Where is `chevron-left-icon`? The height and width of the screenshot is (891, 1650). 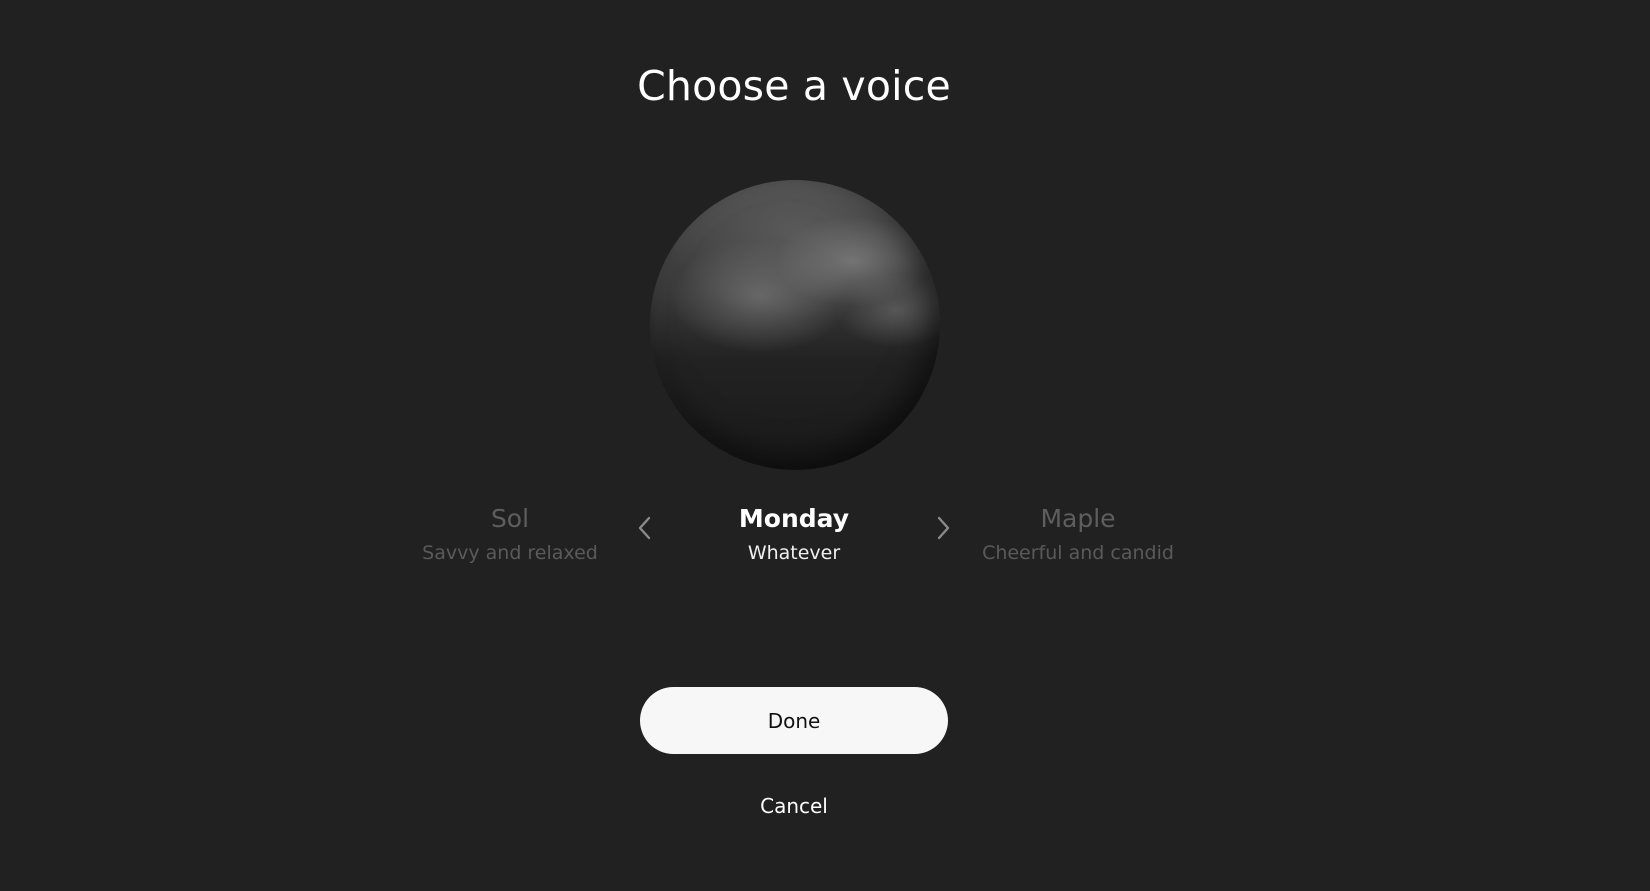 chevron-left-icon is located at coordinates (644, 528).